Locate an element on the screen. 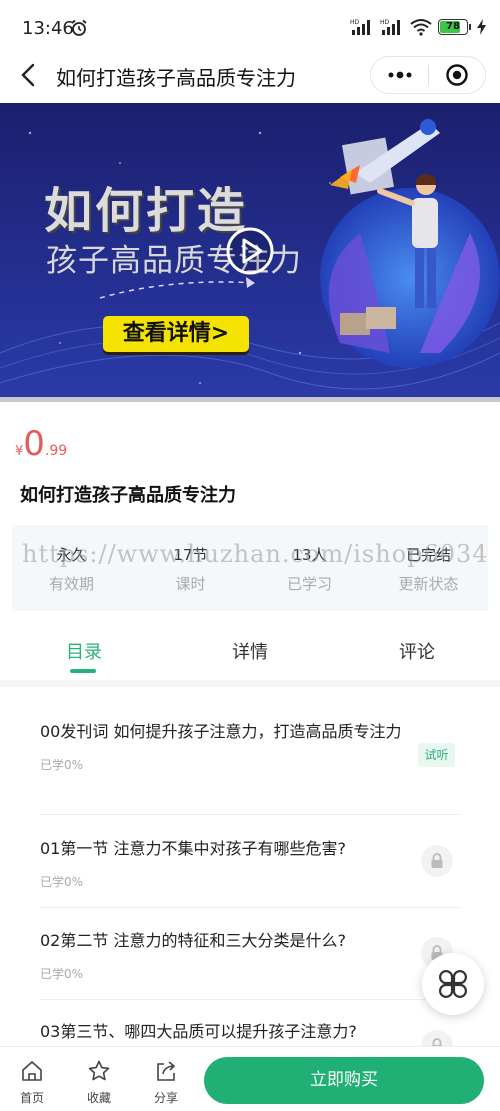  stat-validity: 永久 有效期 is located at coordinates (71, 568).